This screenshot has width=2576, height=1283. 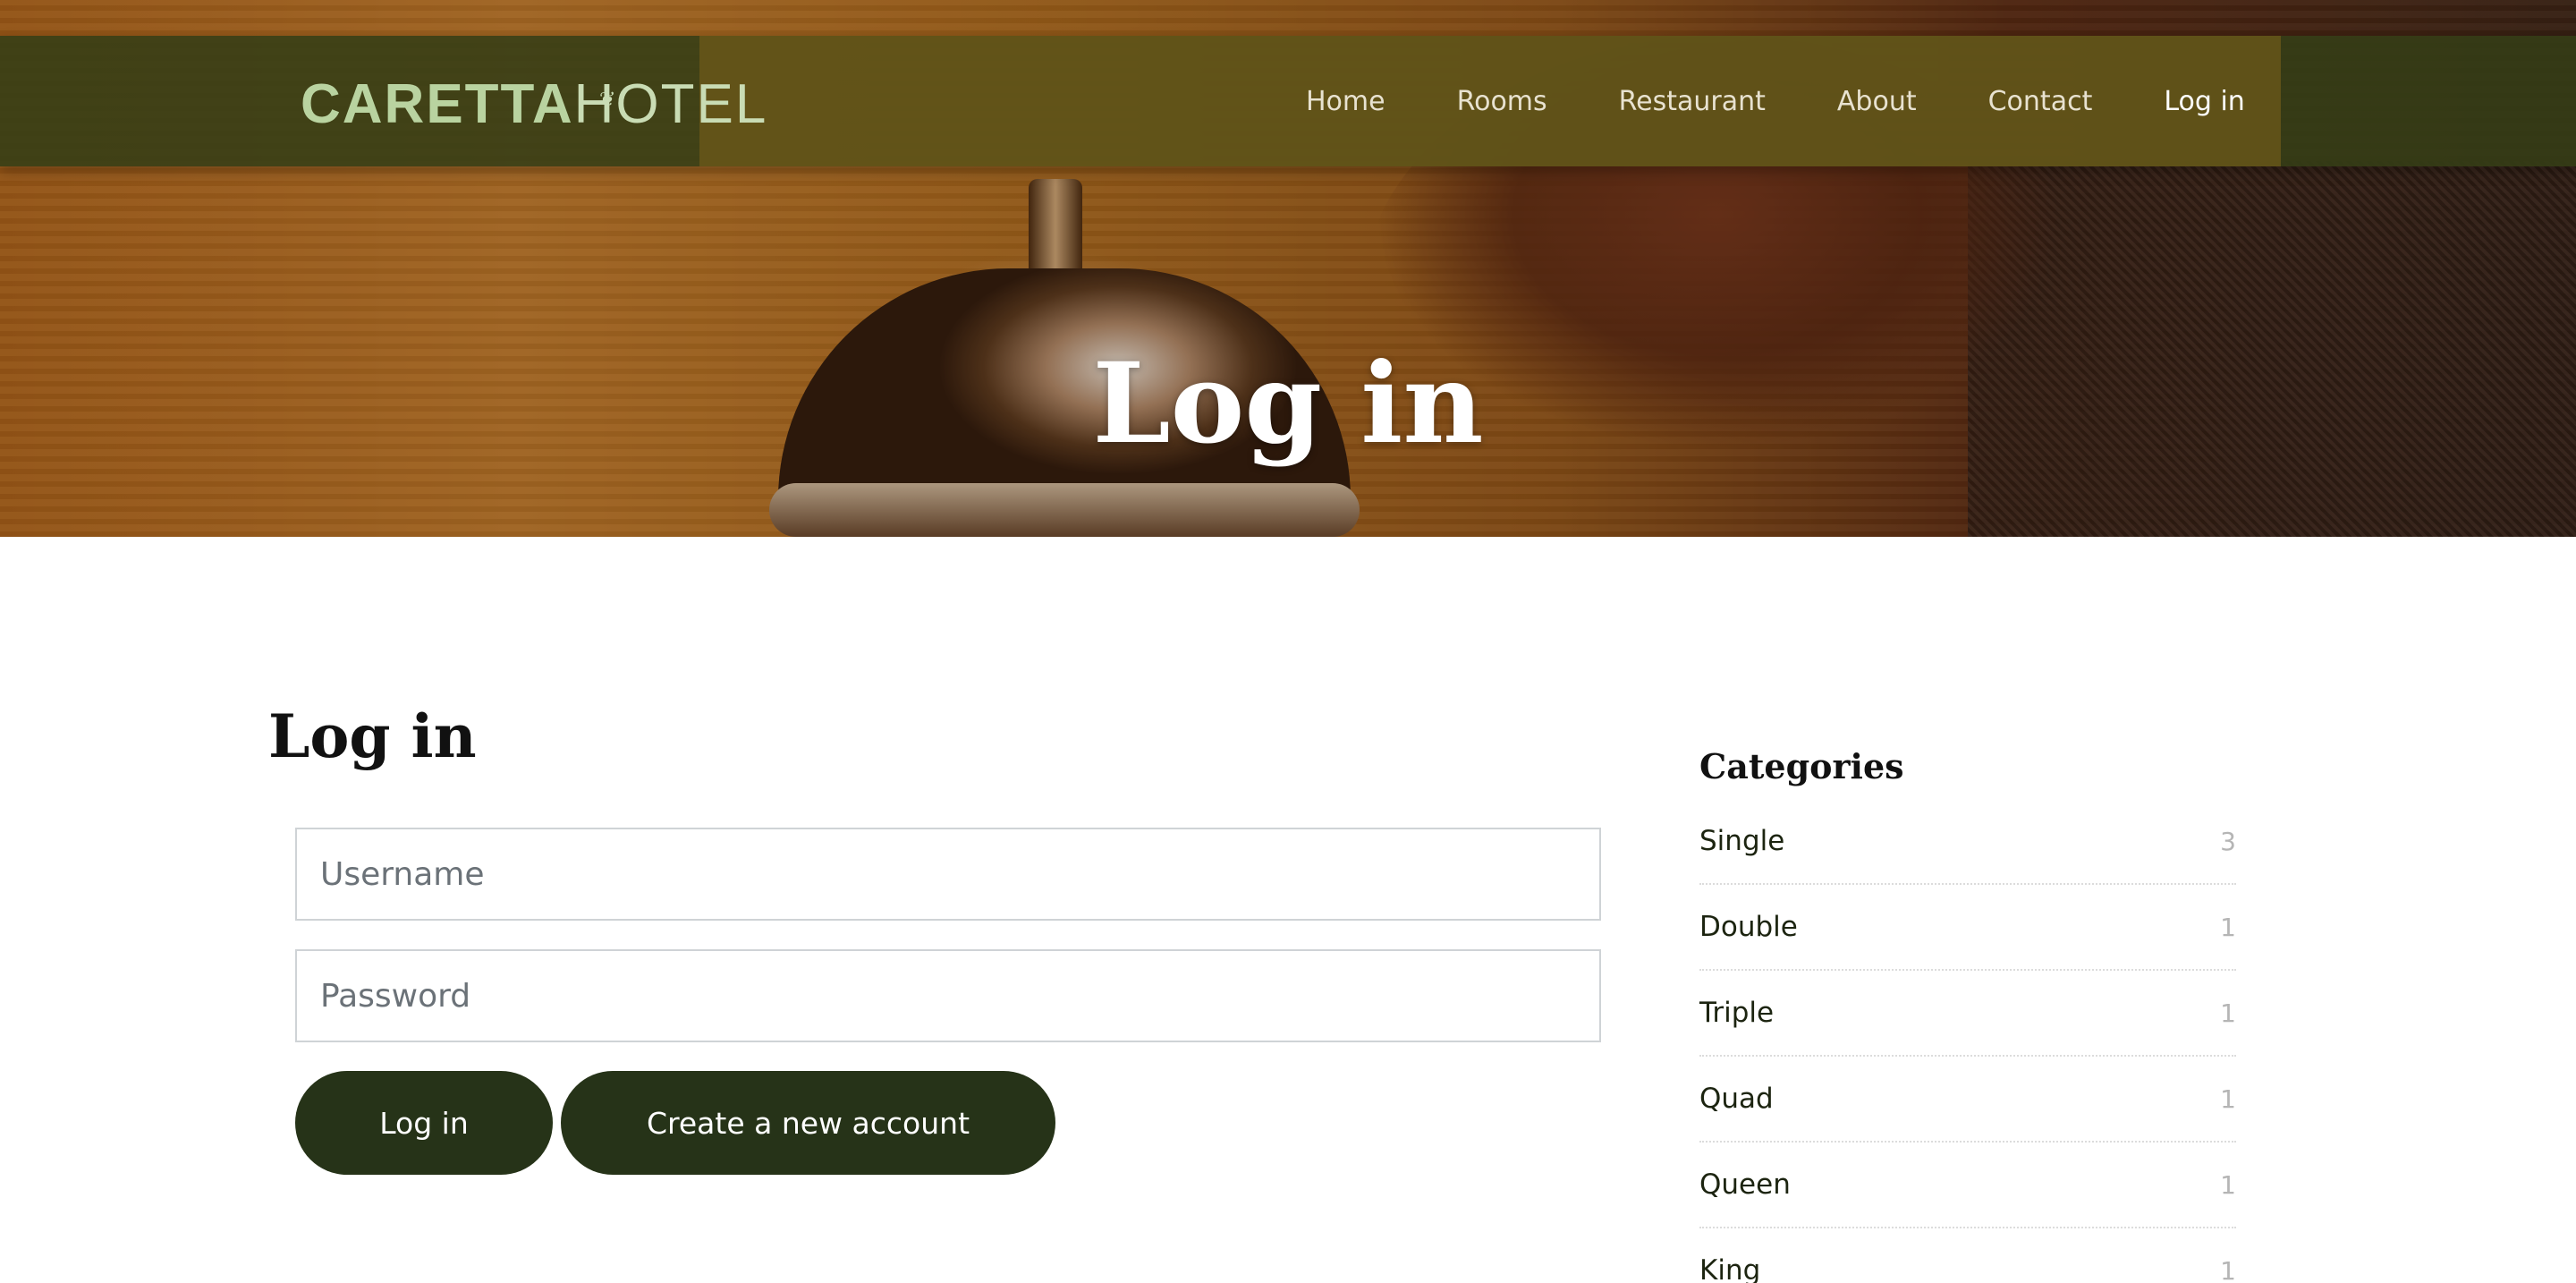 I want to click on category-name: Triple, so click(x=1737, y=1013).